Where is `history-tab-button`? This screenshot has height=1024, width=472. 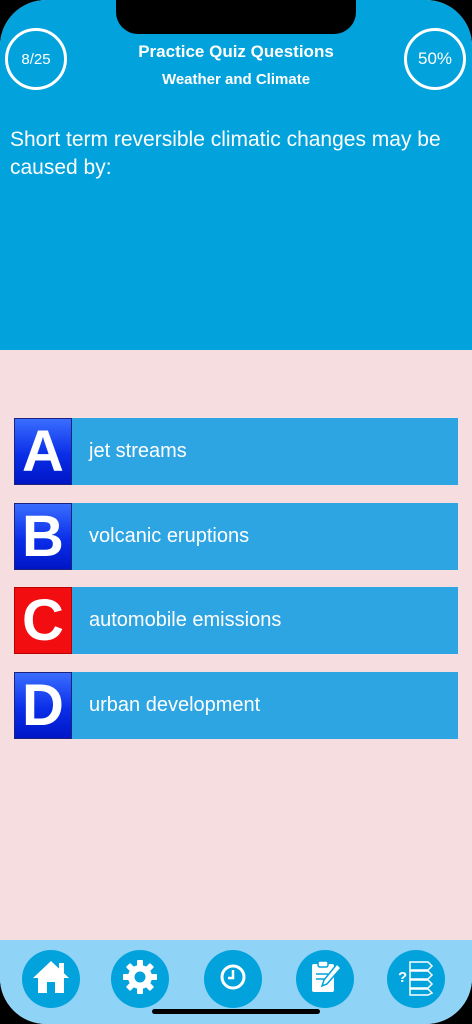
history-tab-button is located at coordinates (233, 979).